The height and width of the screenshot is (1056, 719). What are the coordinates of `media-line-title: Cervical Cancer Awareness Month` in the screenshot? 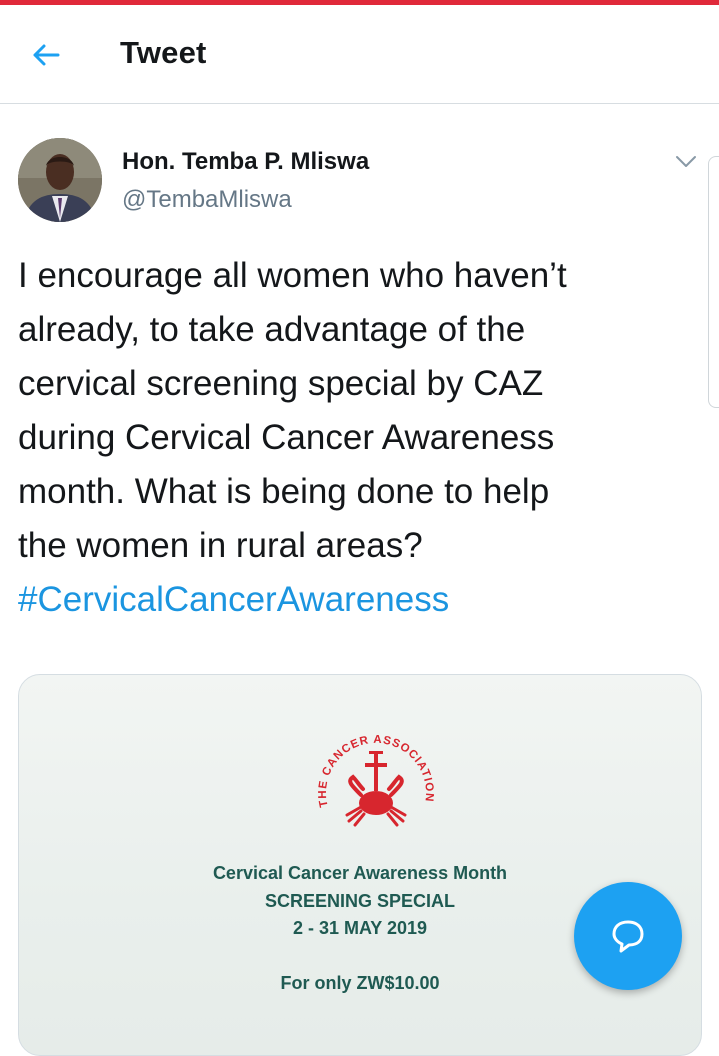 It's located at (360, 873).